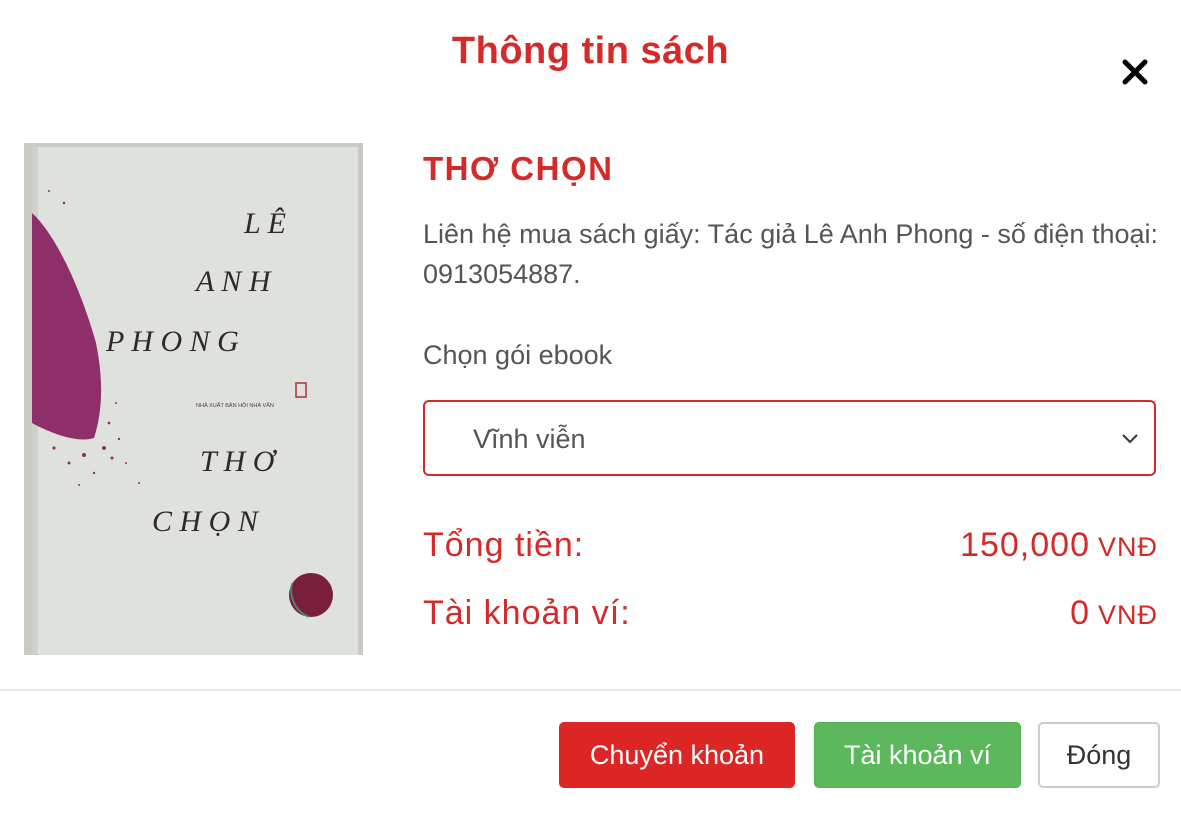 Image resolution: width=1181 pixels, height=815 pixels. What do you see at coordinates (233, 281) in the screenshot?
I see `cover-author-line-2: A N H` at bounding box center [233, 281].